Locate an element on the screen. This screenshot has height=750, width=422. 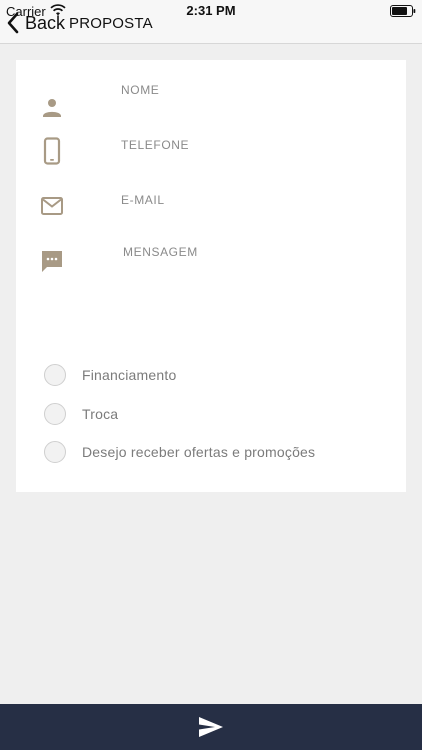
bottom-bar is located at coordinates (211, 727).